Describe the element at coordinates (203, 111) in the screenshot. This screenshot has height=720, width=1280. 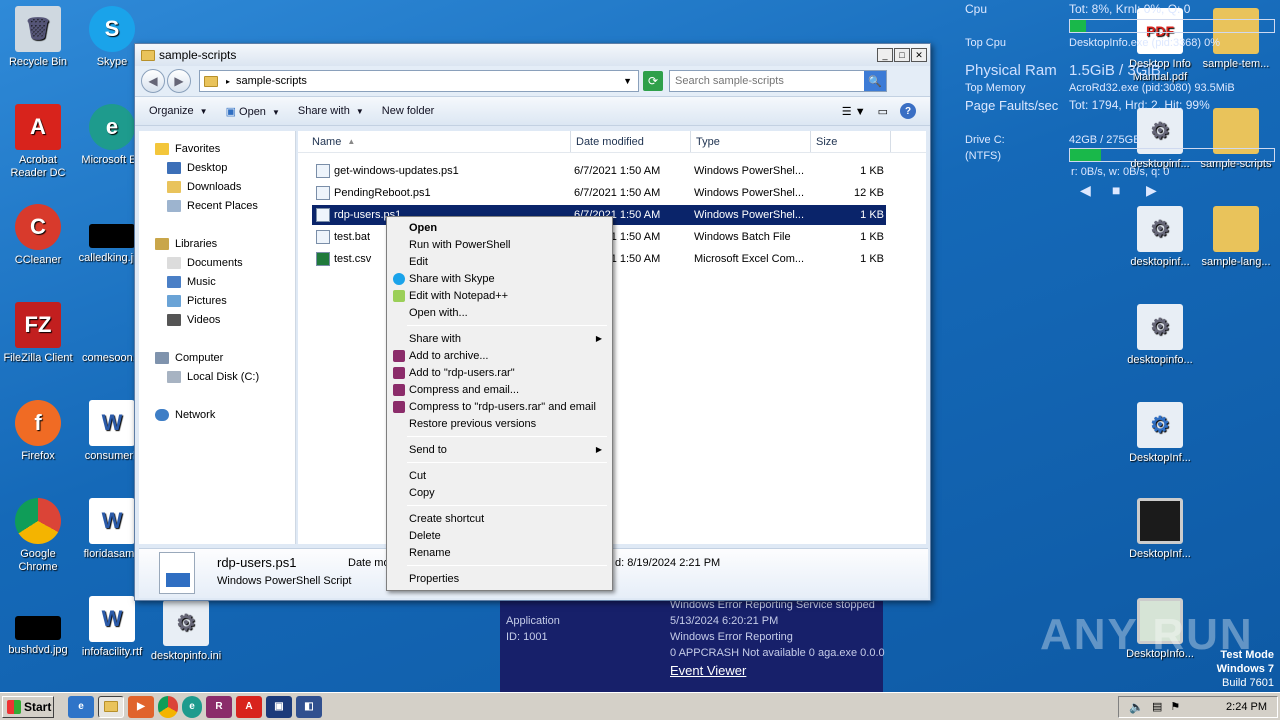
I see `chevron-down-icon: ▼` at that location.